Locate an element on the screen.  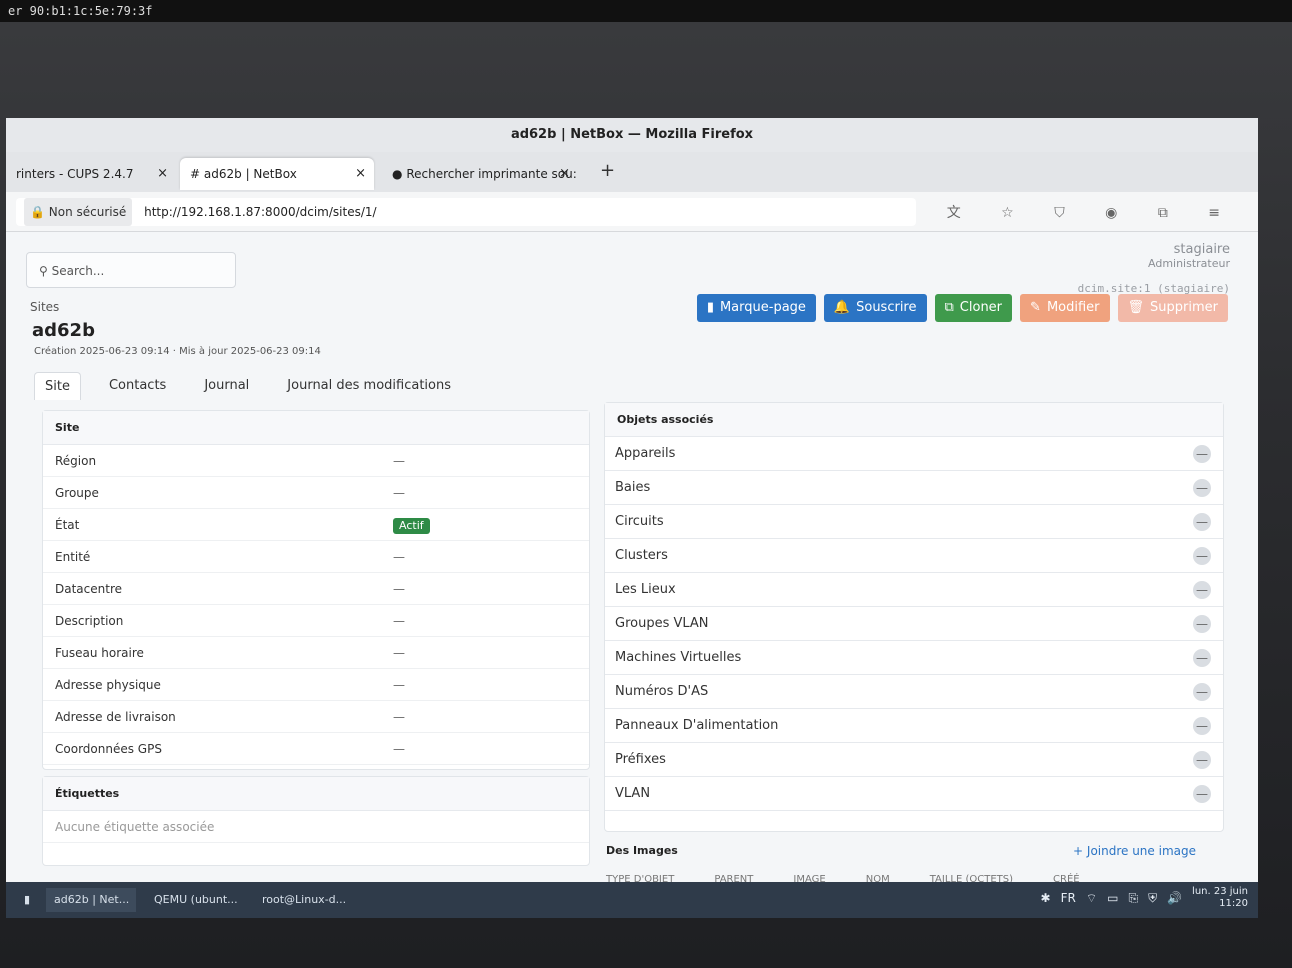
table-row: Groupe — is located at coordinates (316, 493).